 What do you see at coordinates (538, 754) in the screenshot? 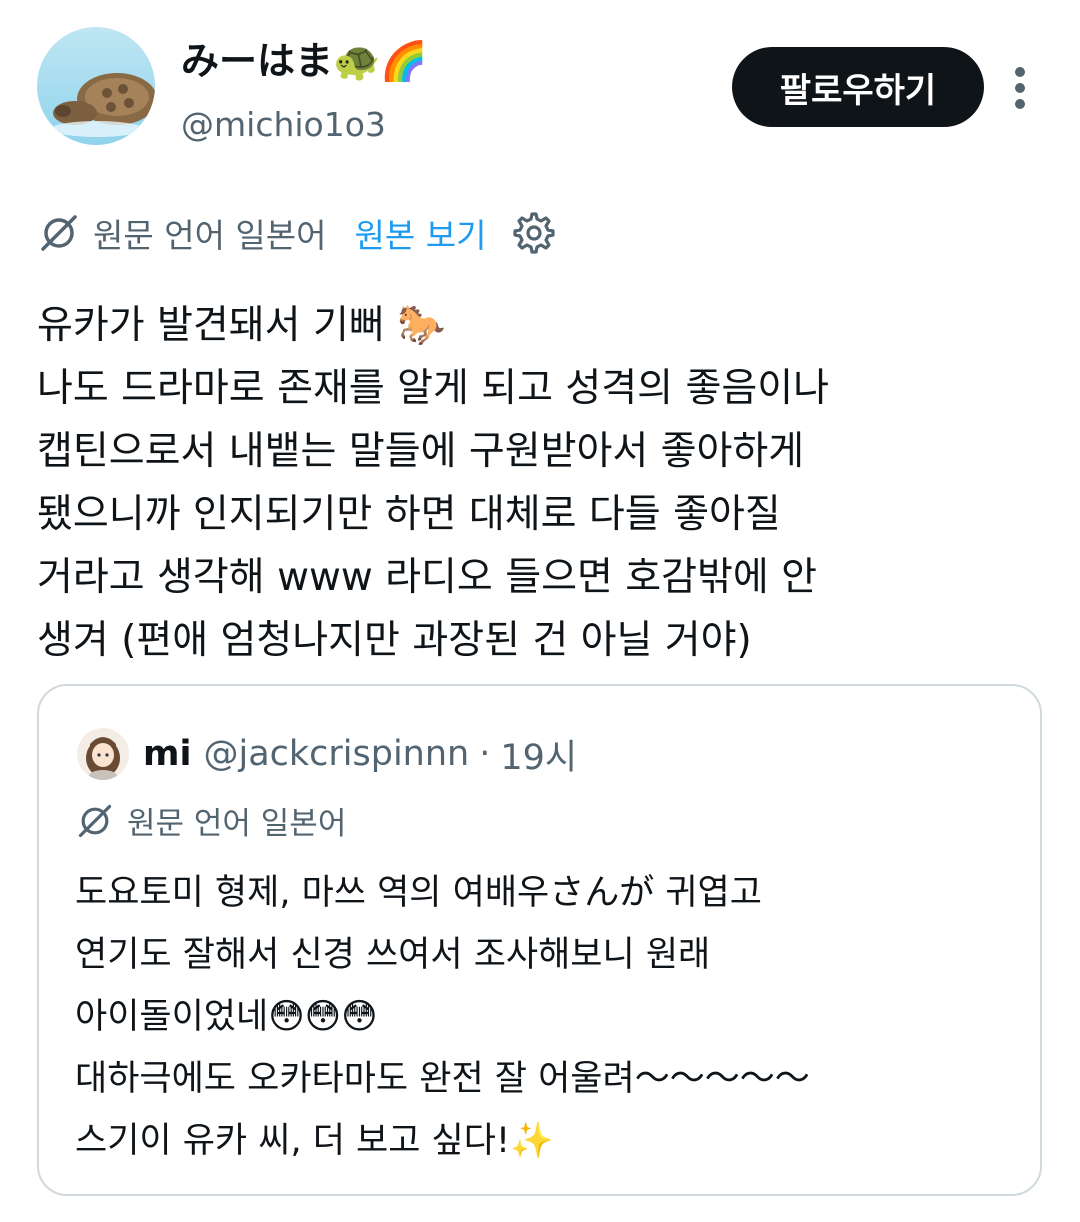
I see `quoted-tweet-timestamp: 19시` at bounding box center [538, 754].